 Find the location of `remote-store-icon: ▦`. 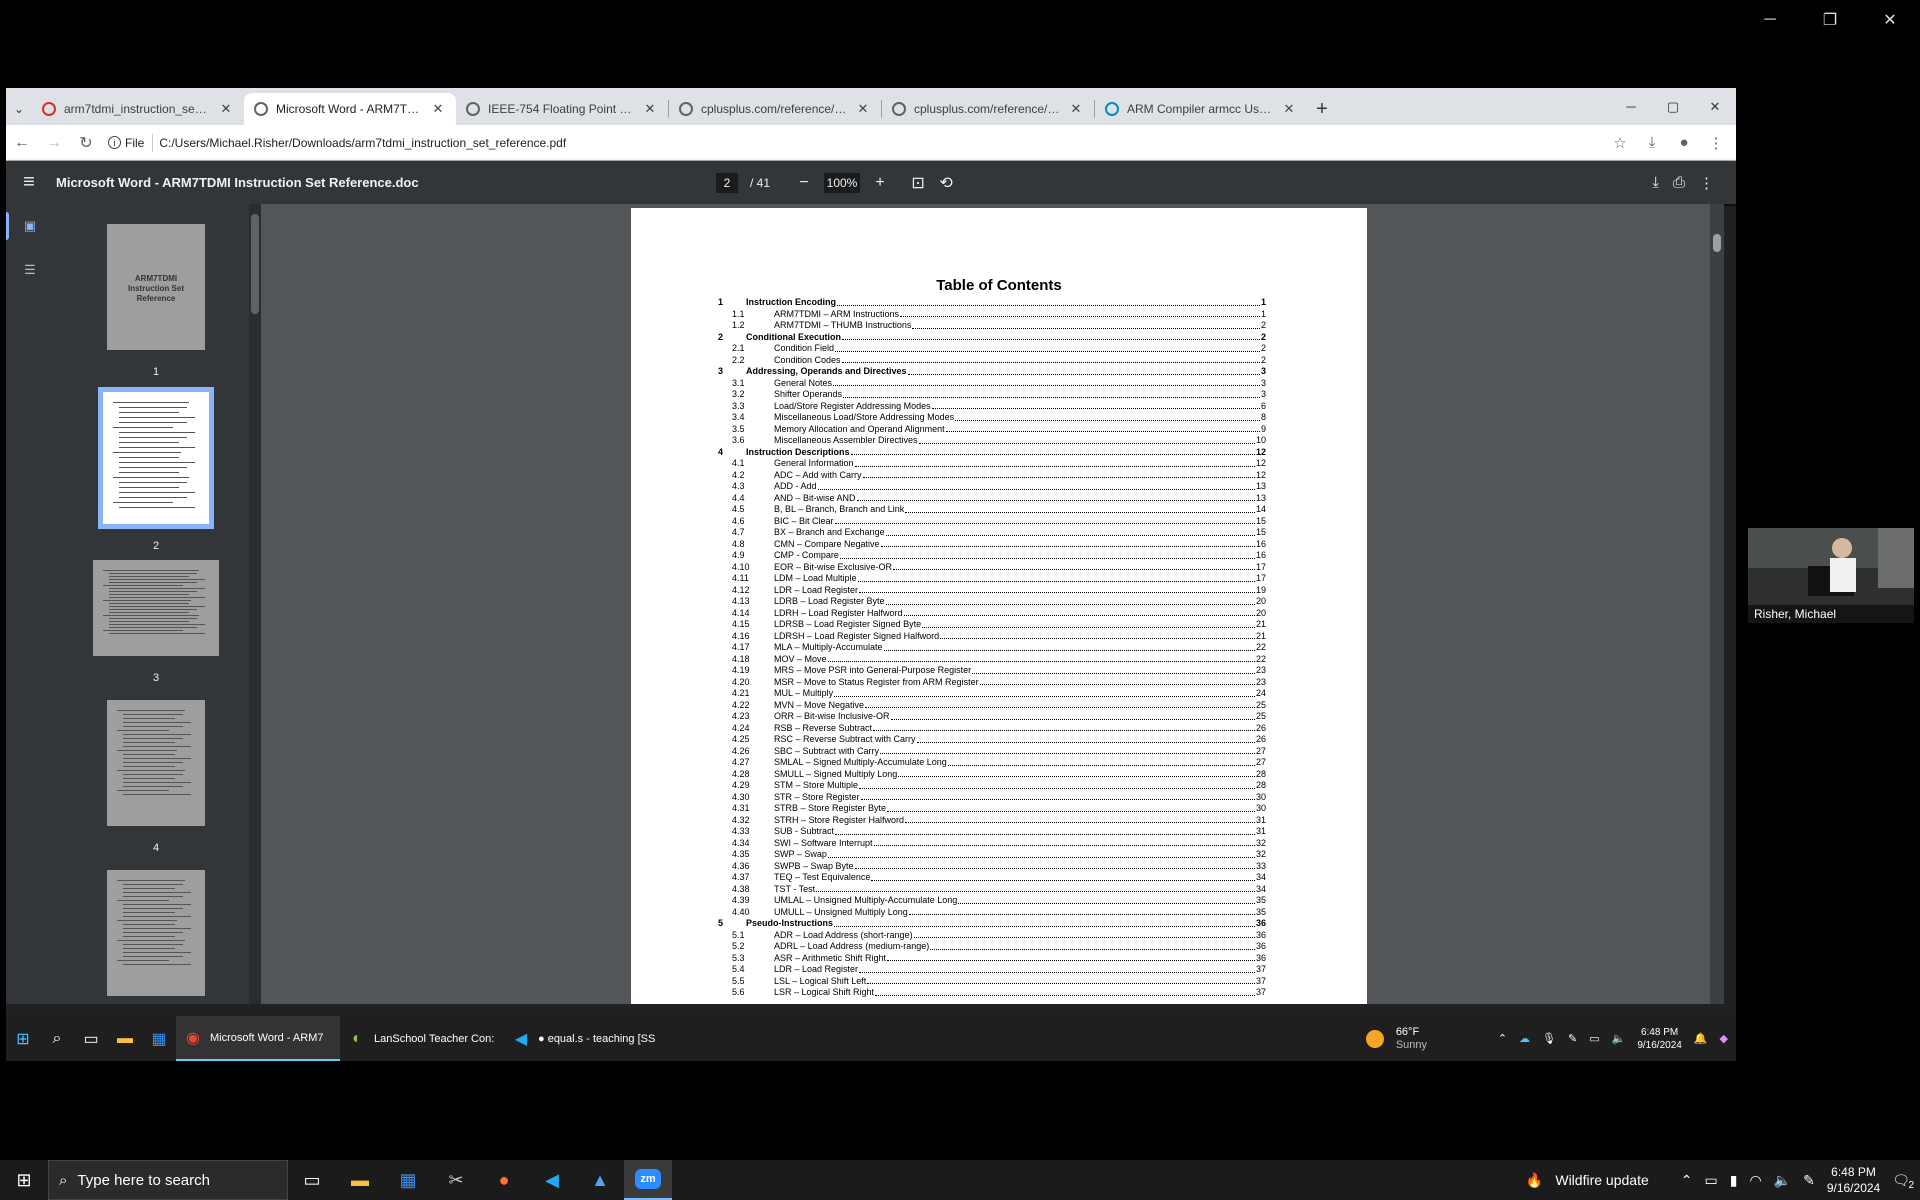

remote-store-icon: ▦ is located at coordinates (159, 1038).